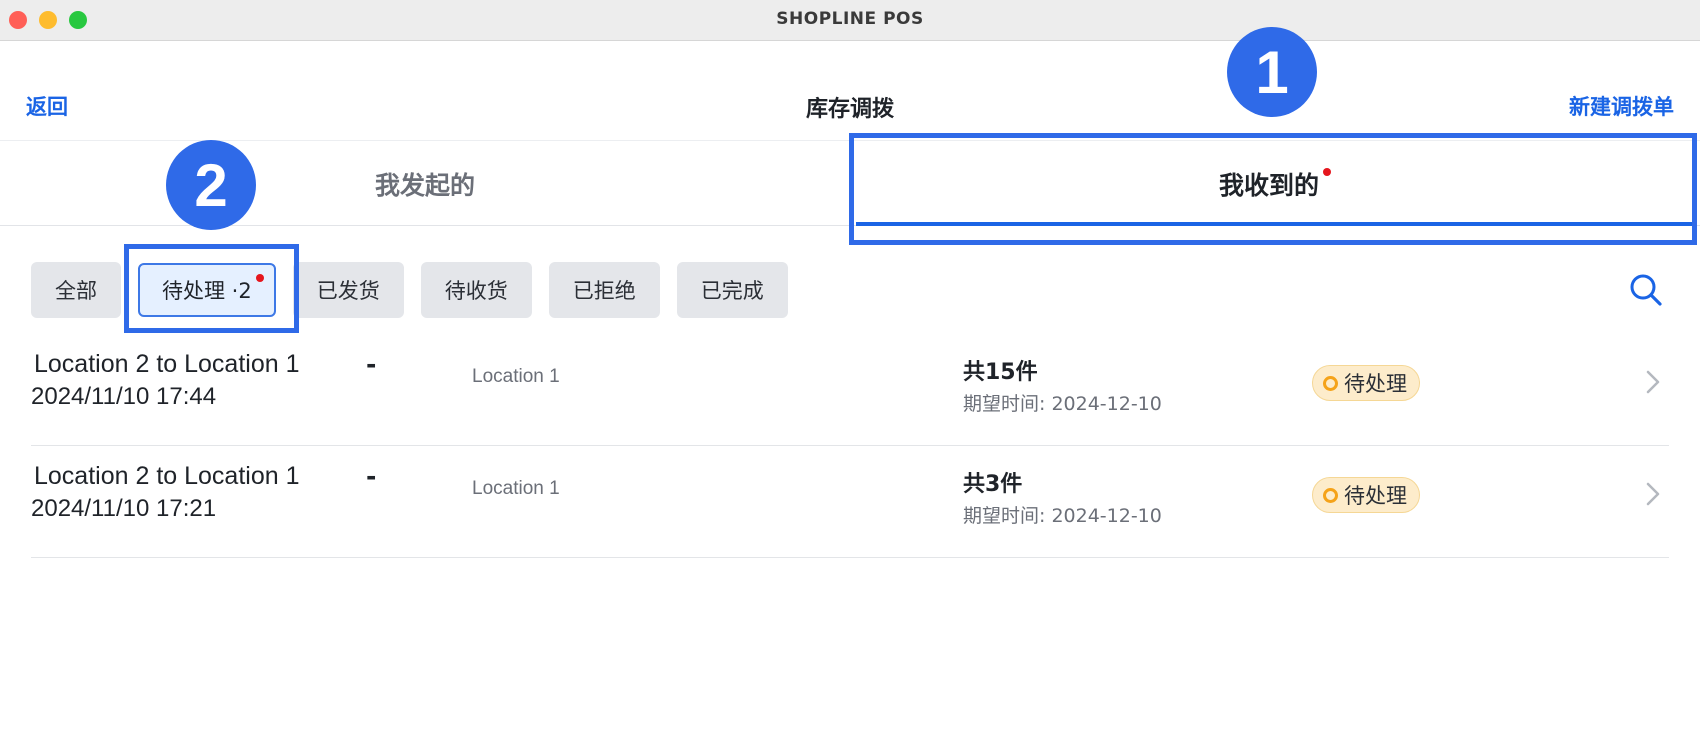 Image resolution: width=1700 pixels, height=739 pixels. I want to click on page-title: 库存调拨, so click(849, 109).